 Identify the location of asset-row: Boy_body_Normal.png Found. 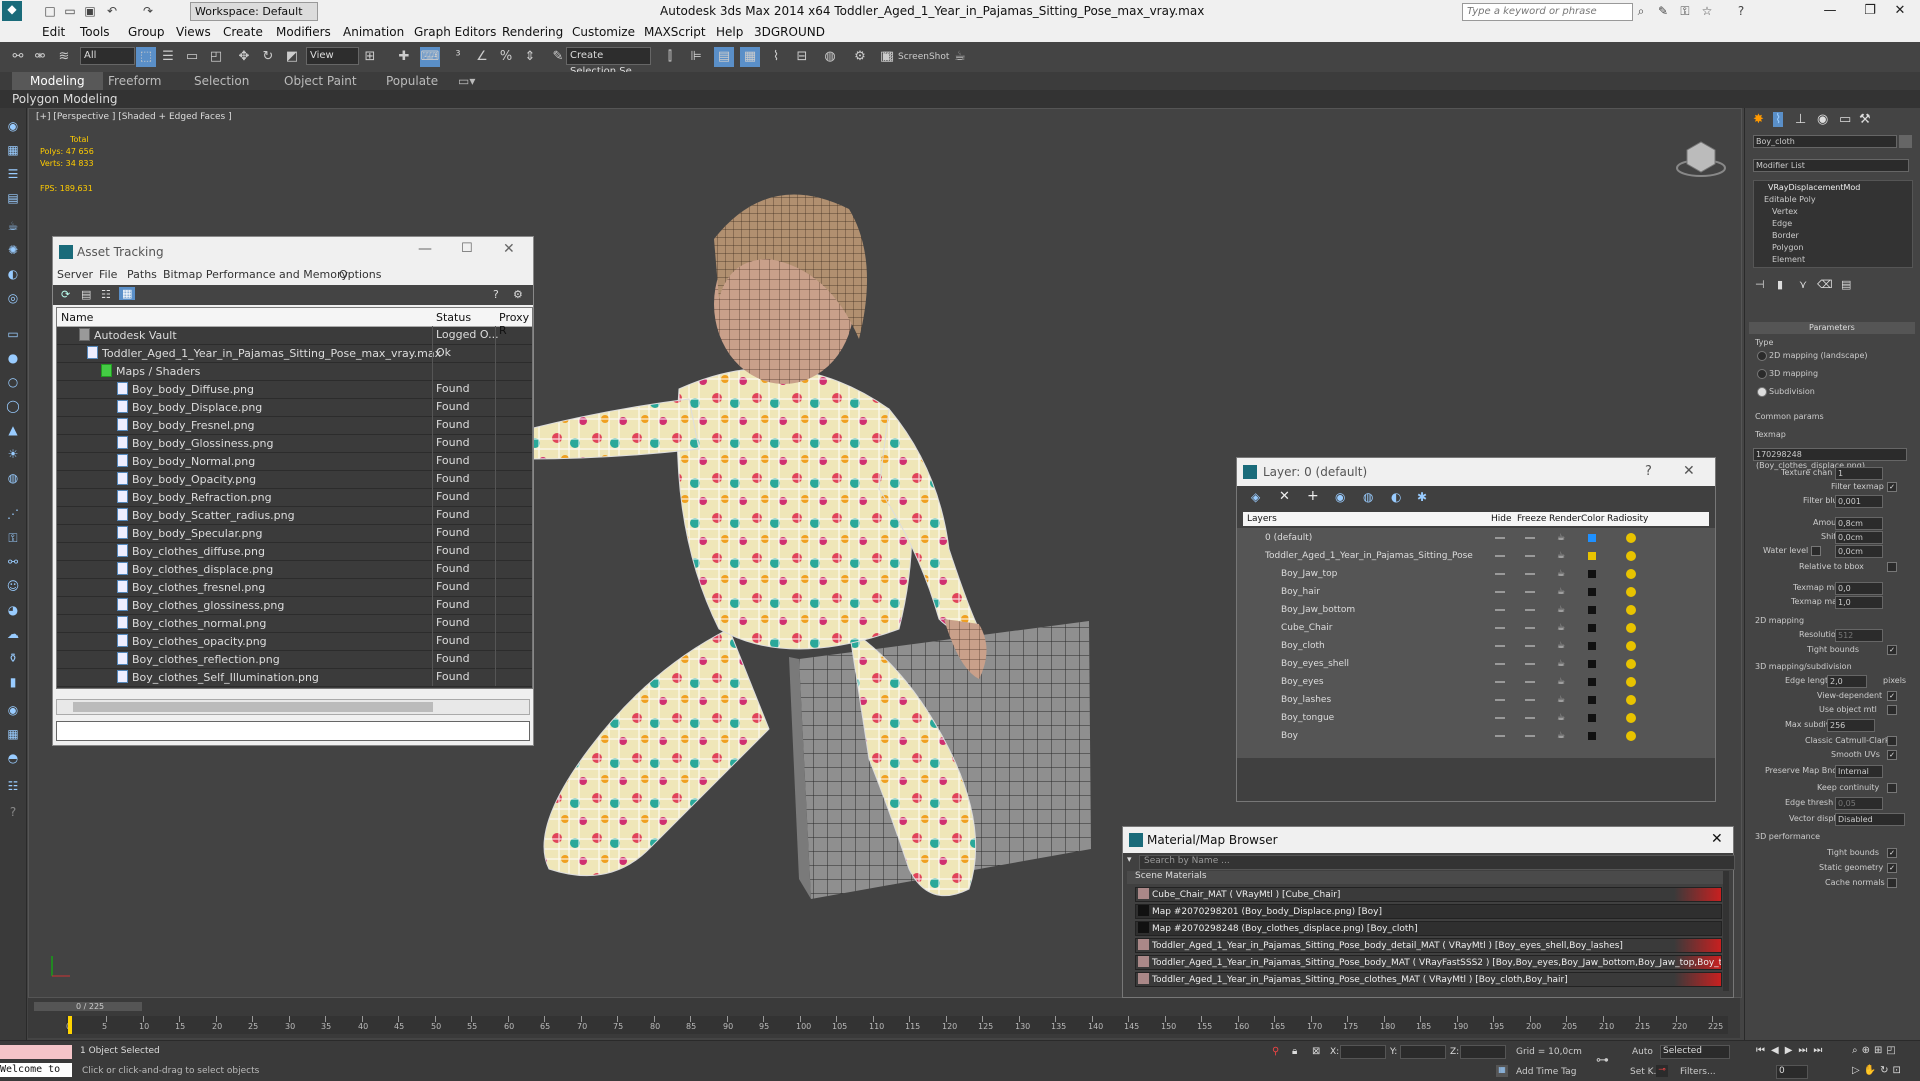
(294, 461).